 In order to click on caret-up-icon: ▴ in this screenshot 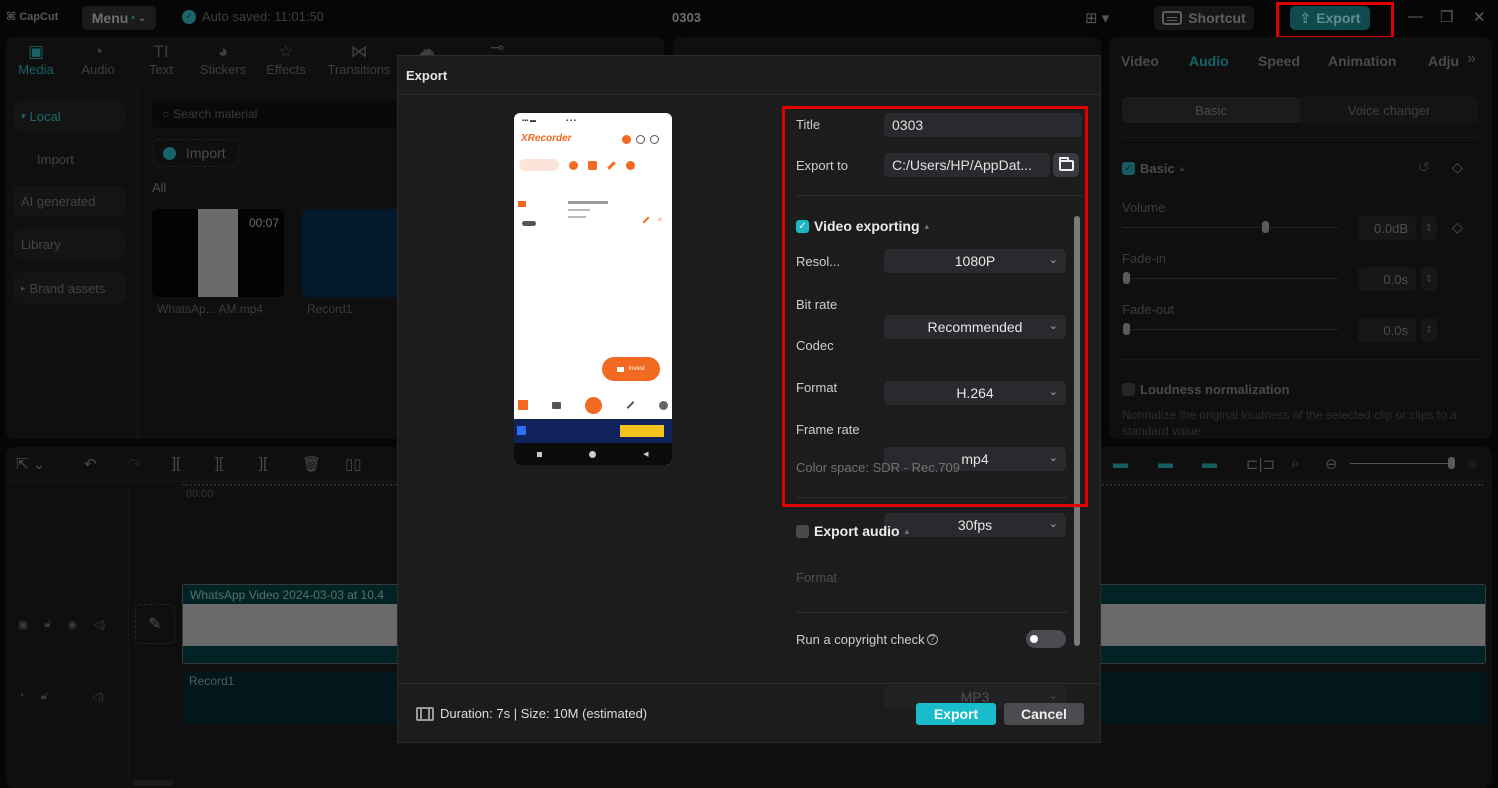, I will do `click(907, 530)`.